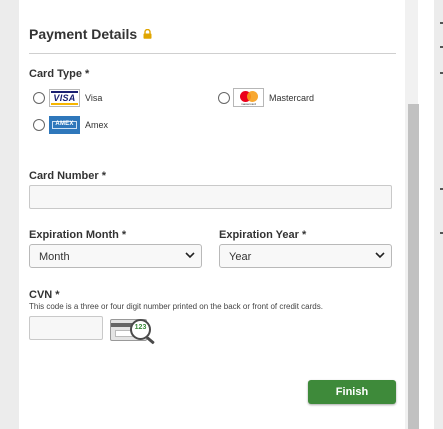 The height and width of the screenshot is (429, 443). I want to click on expiration-month-select: Month, so click(115, 256).